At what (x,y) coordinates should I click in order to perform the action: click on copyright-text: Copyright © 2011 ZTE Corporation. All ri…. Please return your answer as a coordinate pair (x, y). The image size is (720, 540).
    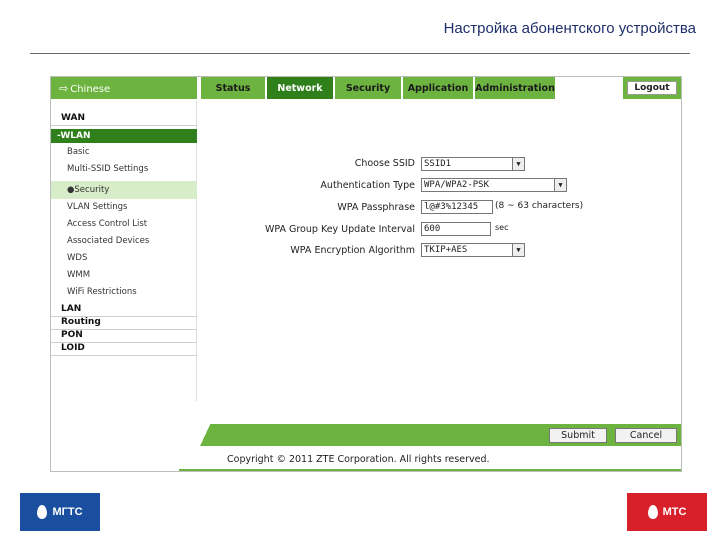
    Looking at the image, I should click on (358, 459).